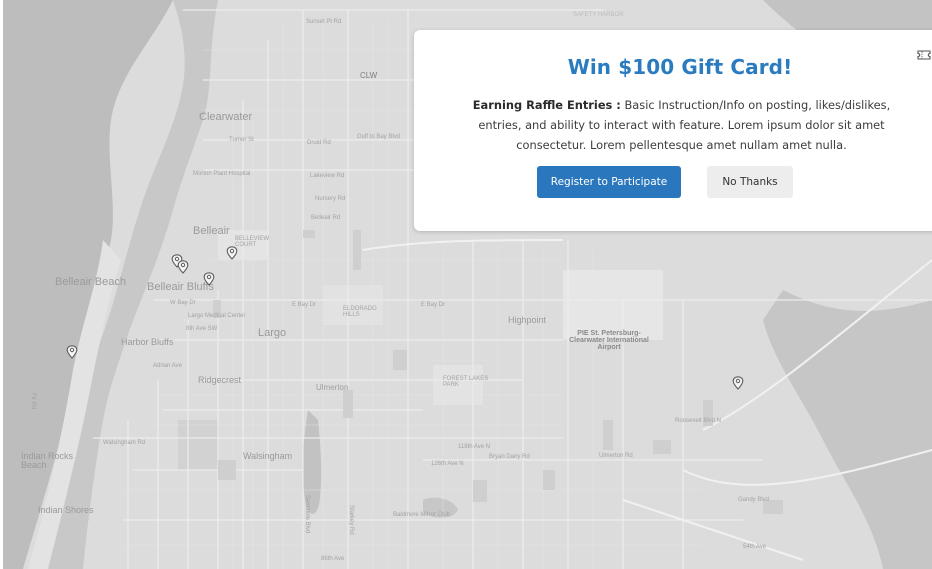  What do you see at coordinates (217, 316) in the screenshot?
I see `map-label-largo-medical: Largo Medical Center` at bounding box center [217, 316].